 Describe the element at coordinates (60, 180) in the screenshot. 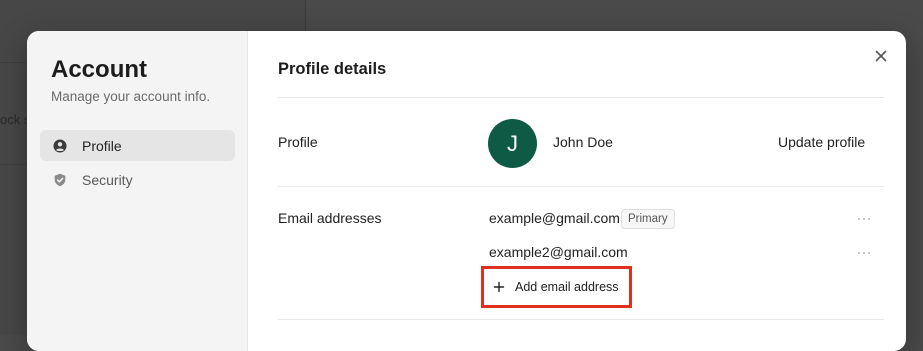

I see `shield-icon` at that location.